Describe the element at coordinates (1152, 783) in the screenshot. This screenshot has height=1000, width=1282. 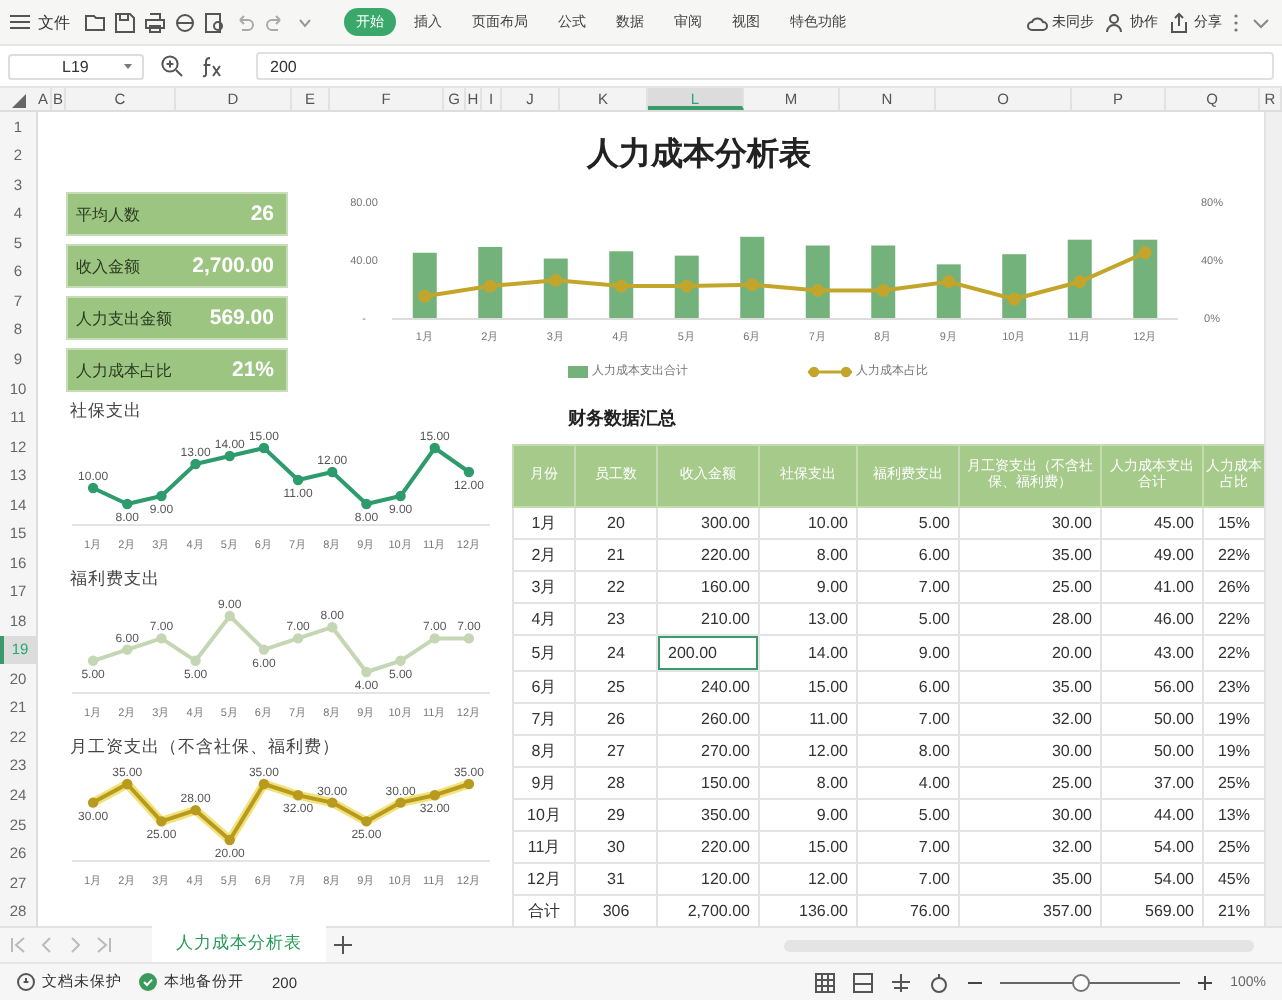
I see `table-cell: 37.00` at that location.